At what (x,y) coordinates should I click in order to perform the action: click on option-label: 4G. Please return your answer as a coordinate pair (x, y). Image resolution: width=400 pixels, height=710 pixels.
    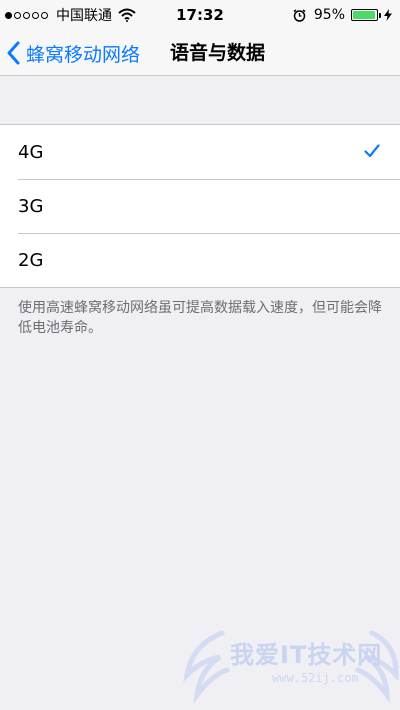
    Looking at the image, I should click on (31, 152).